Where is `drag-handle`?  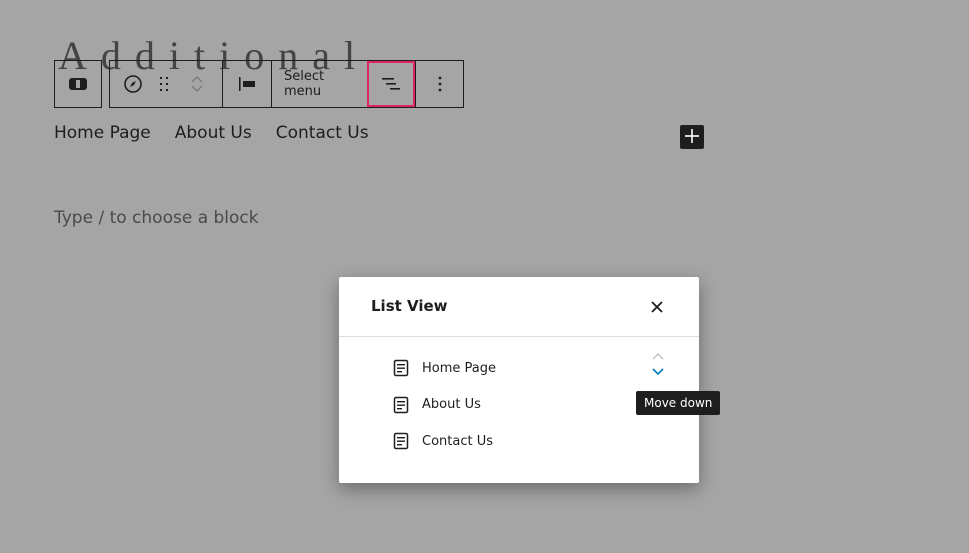
drag-handle is located at coordinates (164, 84).